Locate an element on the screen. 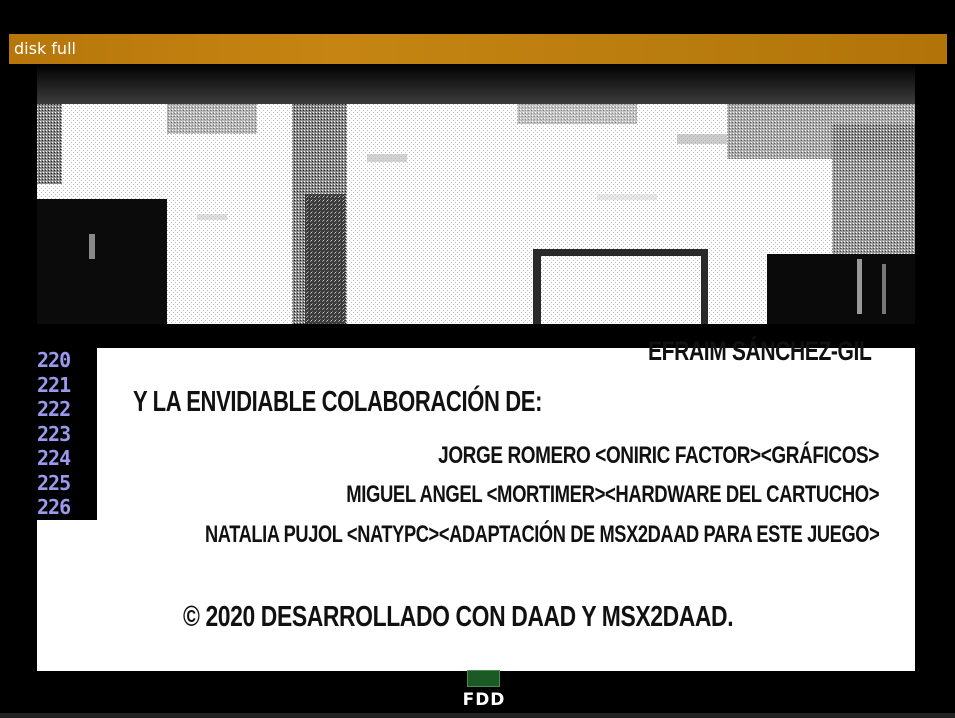  notification-bar: disk full is located at coordinates (478, 49).